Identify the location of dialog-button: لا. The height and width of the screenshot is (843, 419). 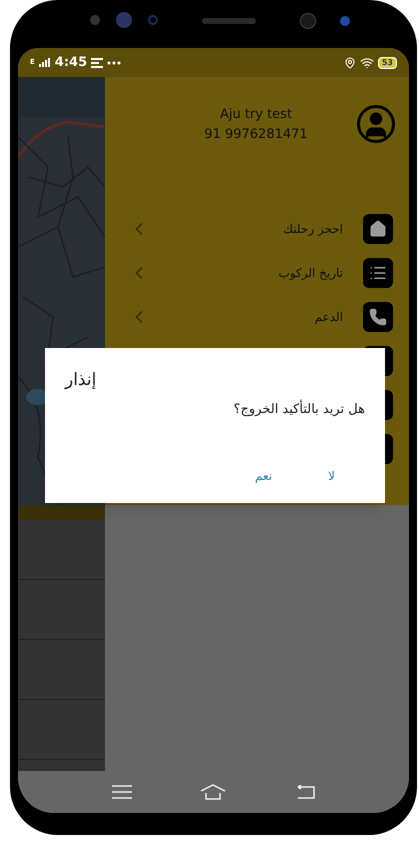
(331, 476).